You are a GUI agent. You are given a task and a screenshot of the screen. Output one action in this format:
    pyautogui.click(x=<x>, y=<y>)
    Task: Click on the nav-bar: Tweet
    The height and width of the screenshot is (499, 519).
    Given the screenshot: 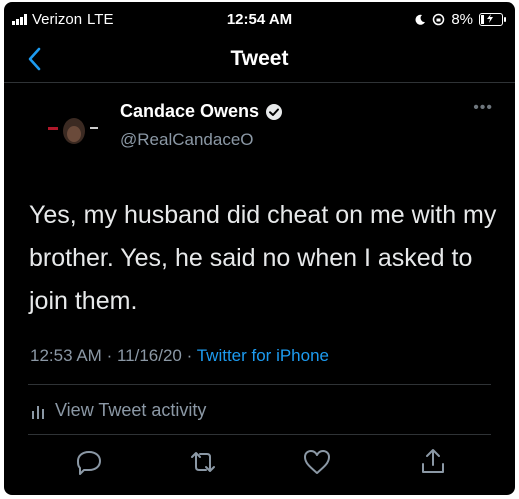 What is the action you would take?
    pyautogui.click(x=259, y=59)
    